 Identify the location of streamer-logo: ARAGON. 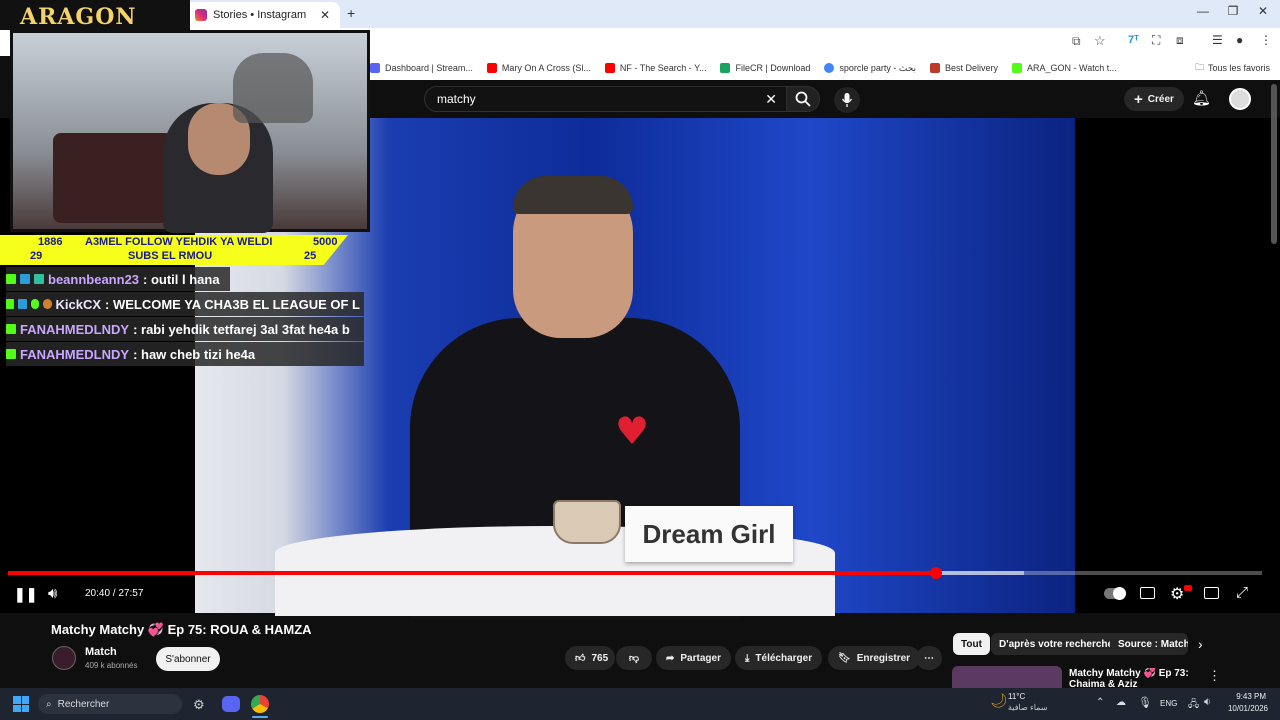
(78, 17).